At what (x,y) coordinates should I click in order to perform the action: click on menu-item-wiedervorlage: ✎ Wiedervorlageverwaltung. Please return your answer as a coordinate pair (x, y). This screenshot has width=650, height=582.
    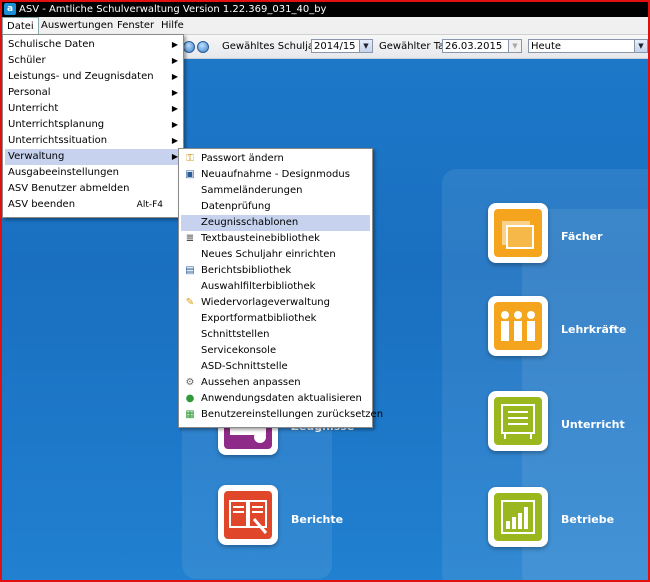
    Looking at the image, I should click on (275, 303).